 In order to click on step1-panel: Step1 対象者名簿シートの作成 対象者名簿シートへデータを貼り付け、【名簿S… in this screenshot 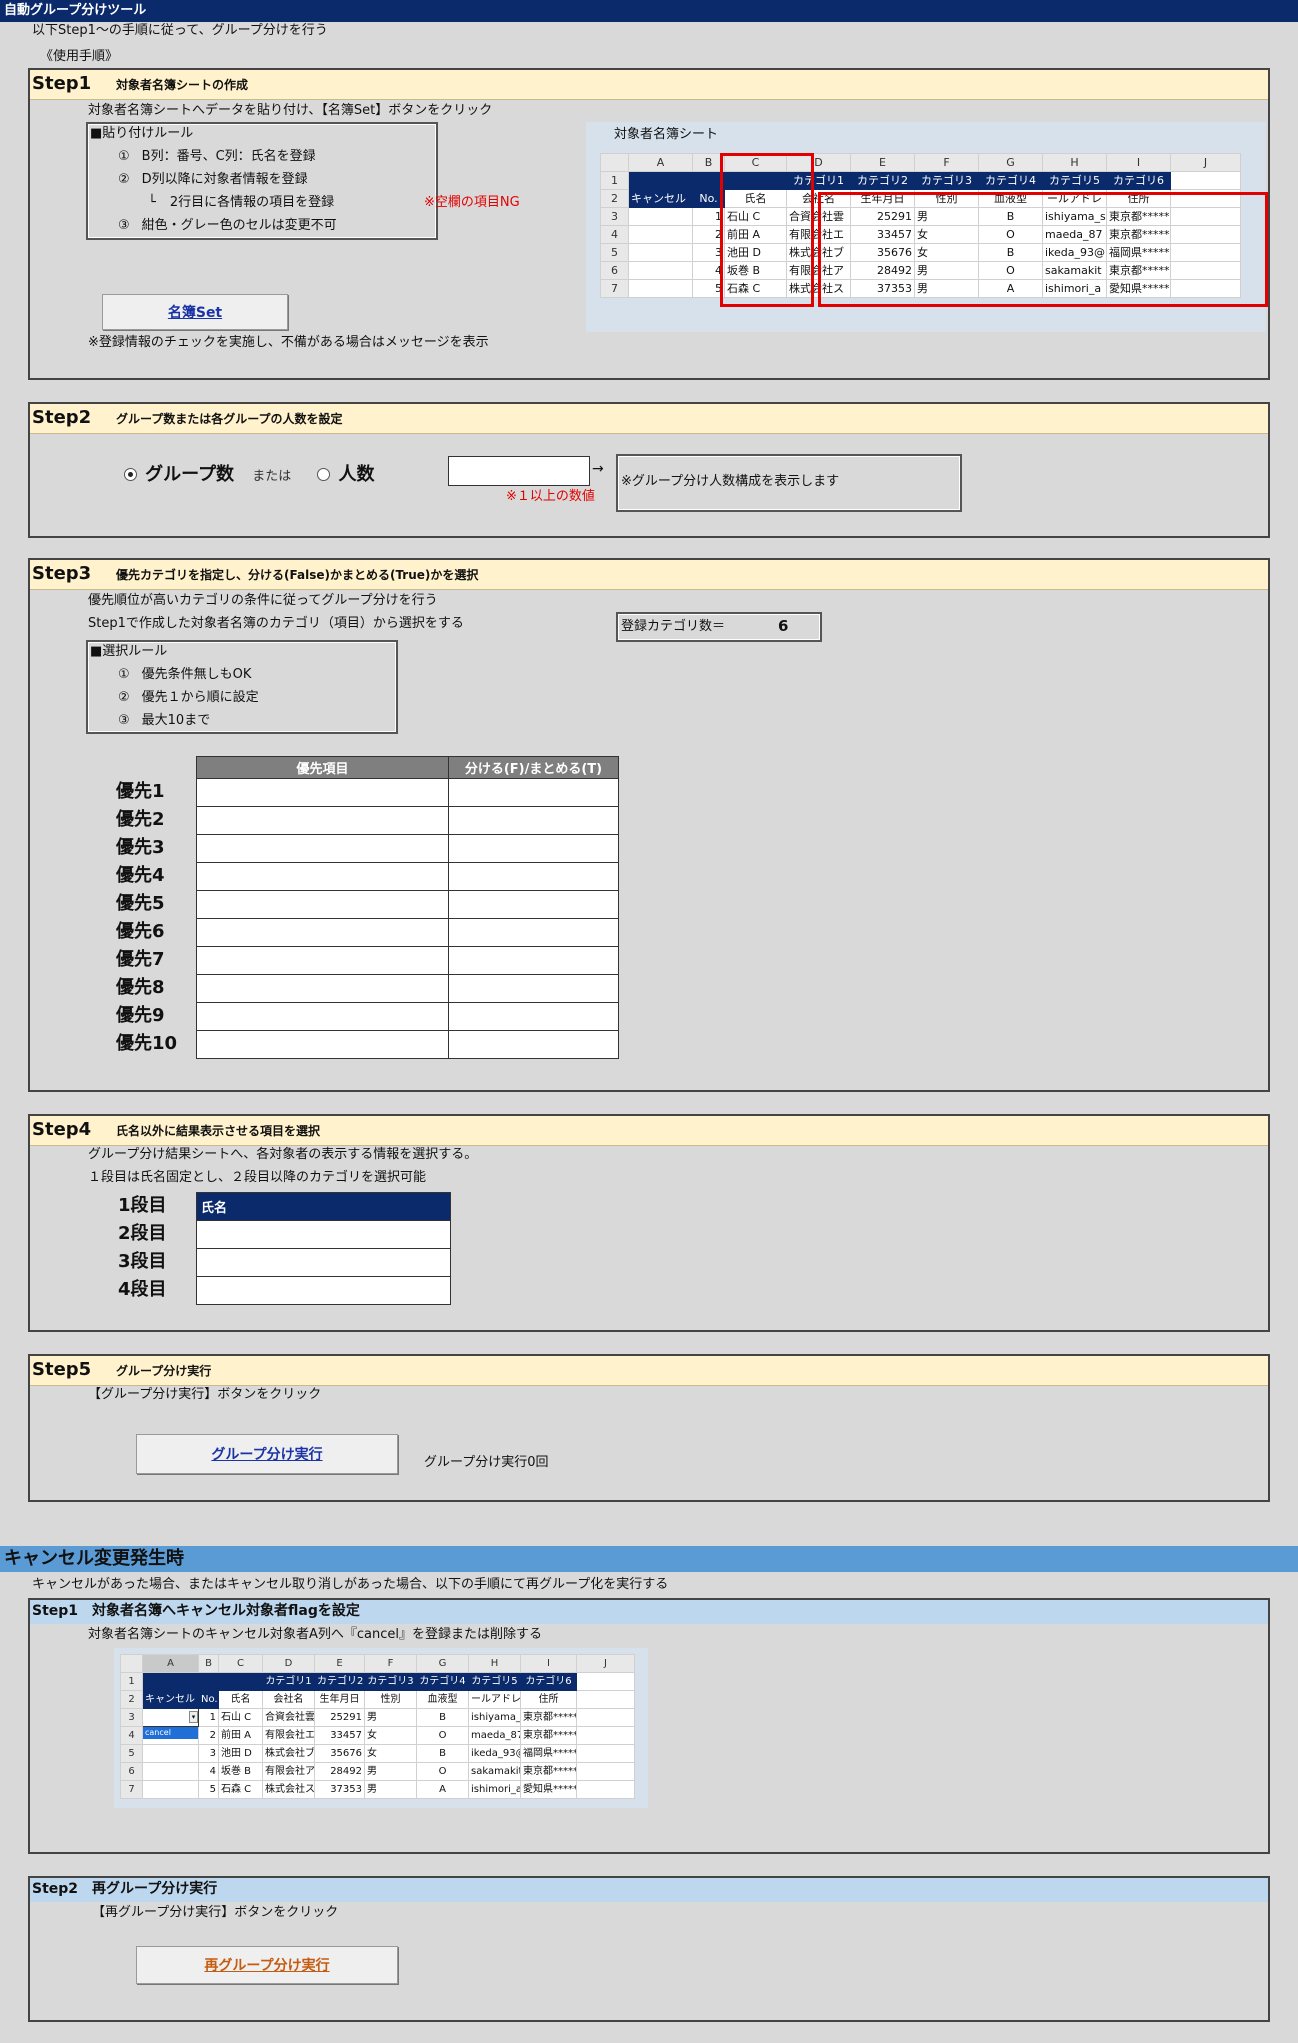, I will do `click(649, 224)`.